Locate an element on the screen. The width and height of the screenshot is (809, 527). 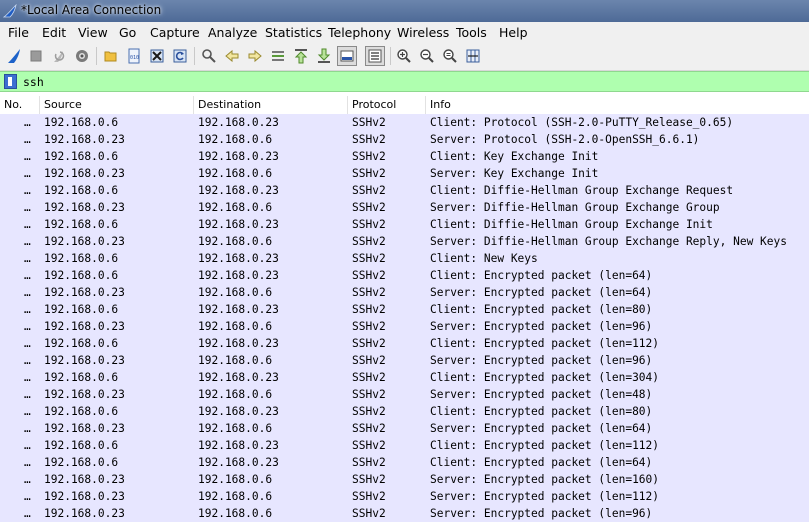
cell-info: Client: Encrypted packet (len=112) is located at coordinates (545, 343).